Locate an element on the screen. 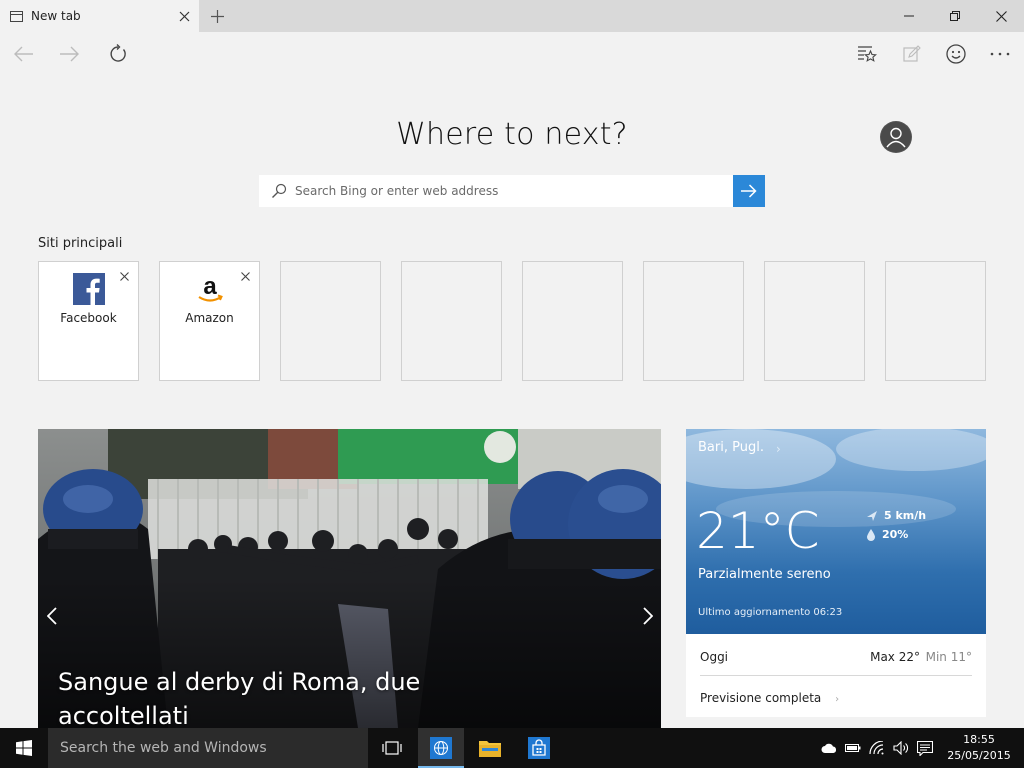 This screenshot has width=1024, height=768. browser-globe-icon is located at coordinates (441, 748).